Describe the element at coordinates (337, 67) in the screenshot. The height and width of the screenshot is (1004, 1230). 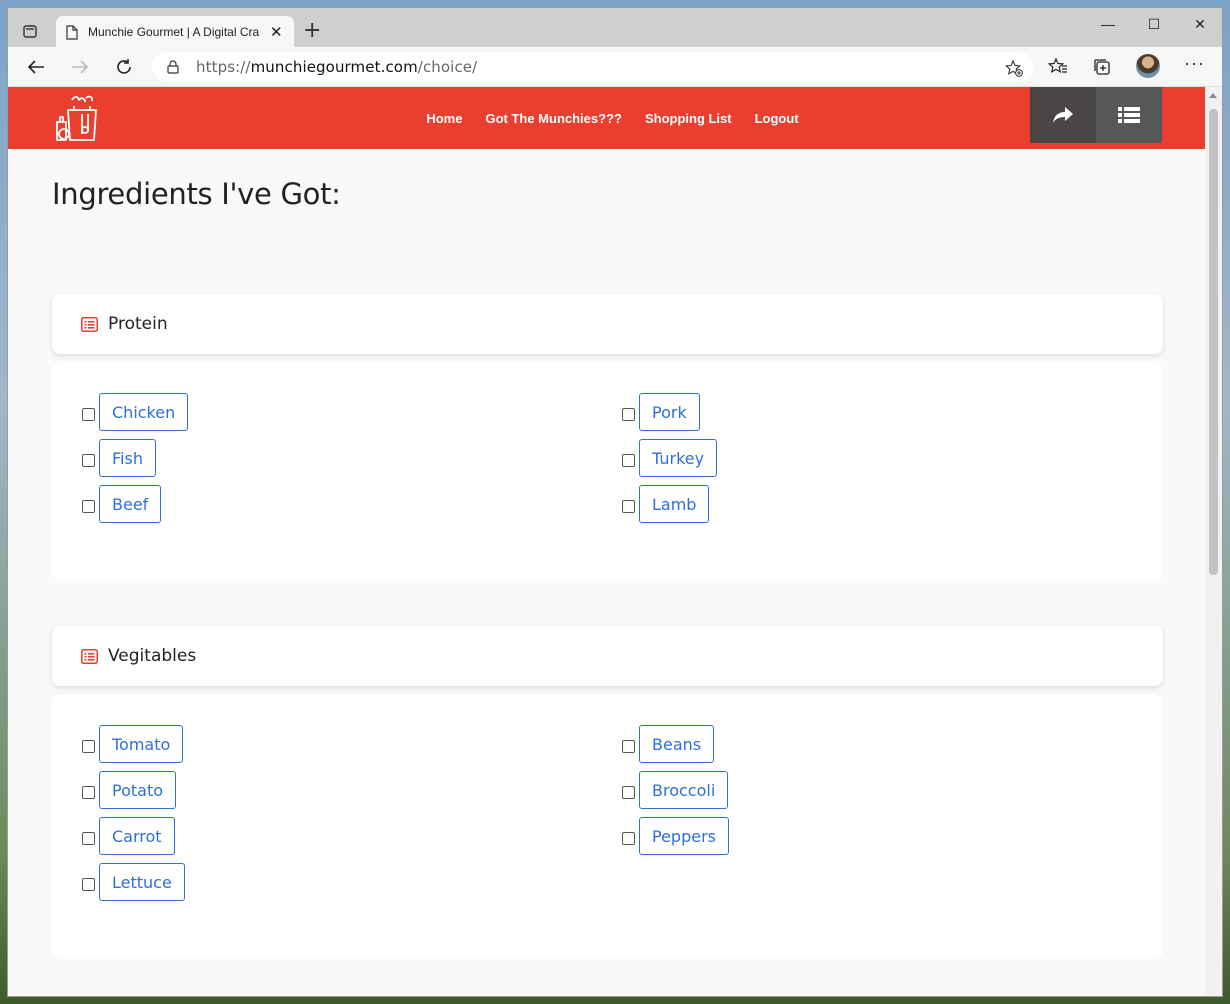
I see `url-text: https://munchiegourmet.com/choice/` at that location.